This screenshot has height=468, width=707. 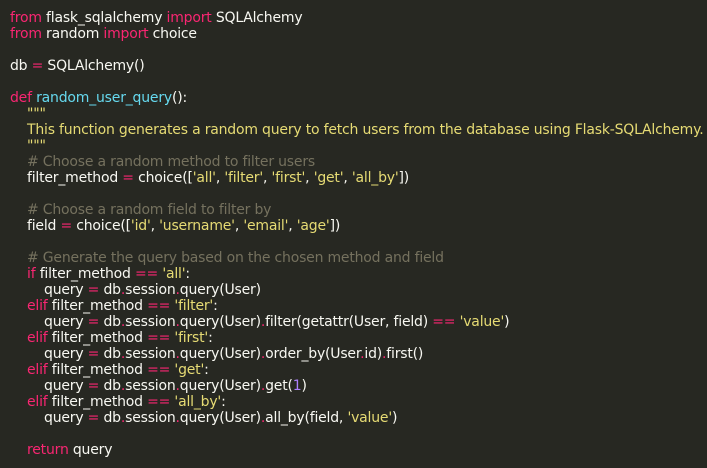 I want to click on code-token: id), so click(x=373, y=354).